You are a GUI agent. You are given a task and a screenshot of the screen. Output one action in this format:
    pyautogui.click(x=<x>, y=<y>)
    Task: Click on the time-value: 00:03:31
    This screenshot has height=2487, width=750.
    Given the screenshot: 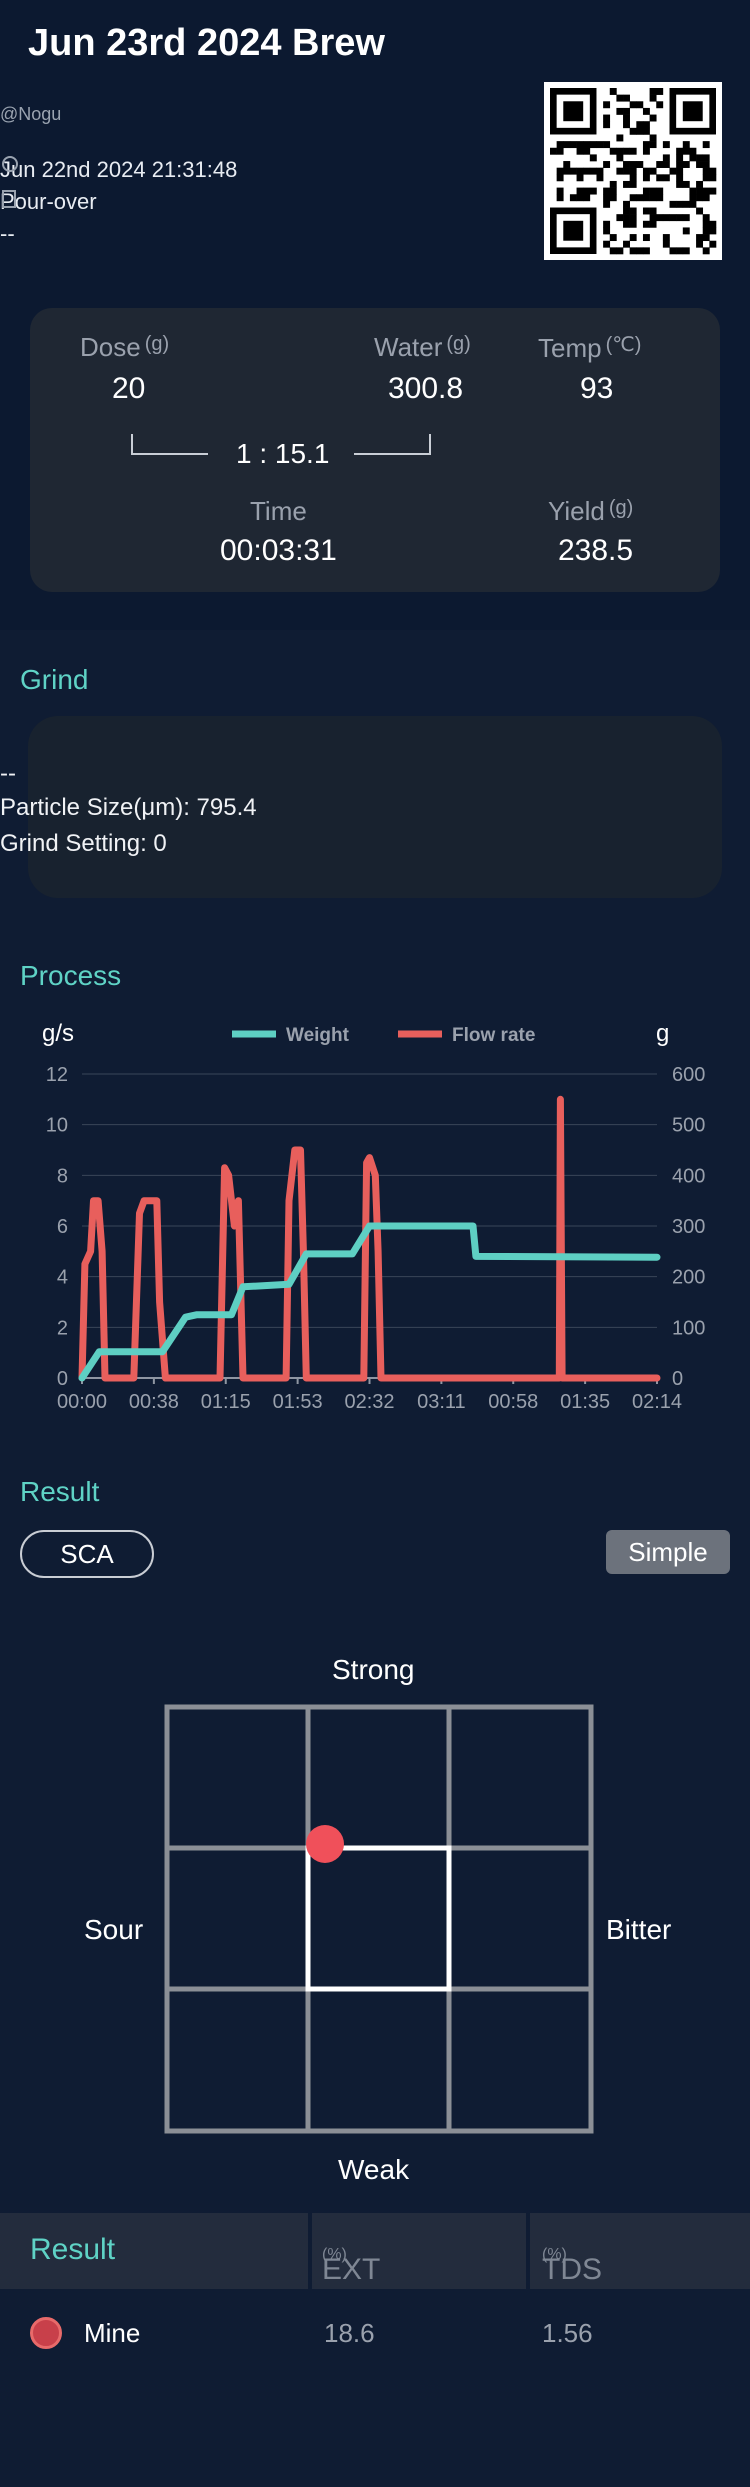 What is the action you would take?
    pyautogui.click(x=278, y=550)
    